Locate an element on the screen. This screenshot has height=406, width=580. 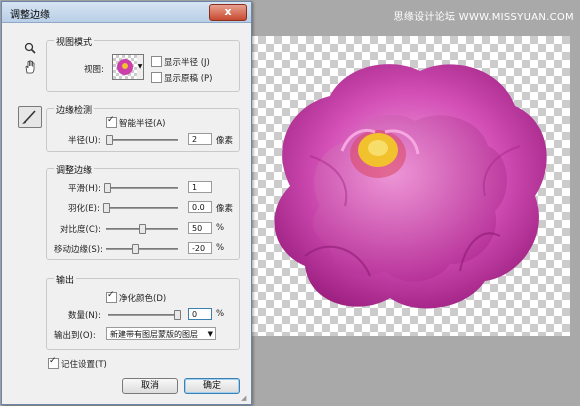
feather-label: 羽化(E): is located at coordinates (84, 209).